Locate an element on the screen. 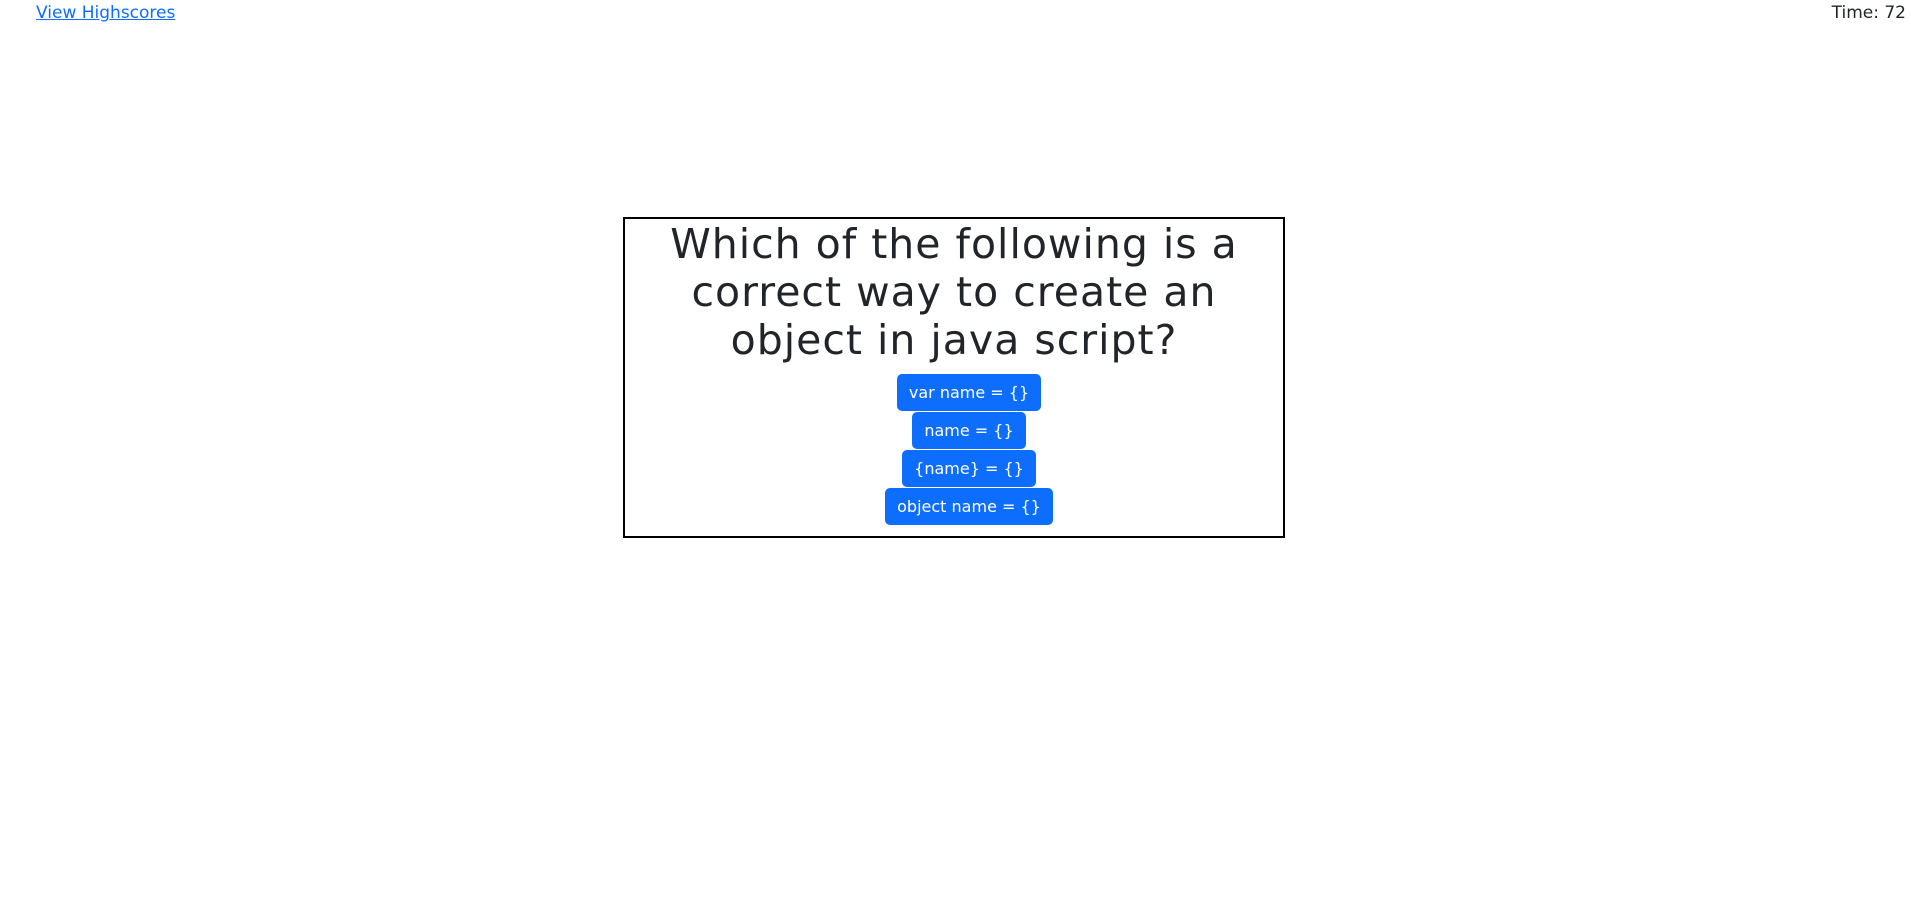 Image resolution: width=1911 pixels, height=910 pixels. timer-label: Time: is located at coordinates (1855, 13).